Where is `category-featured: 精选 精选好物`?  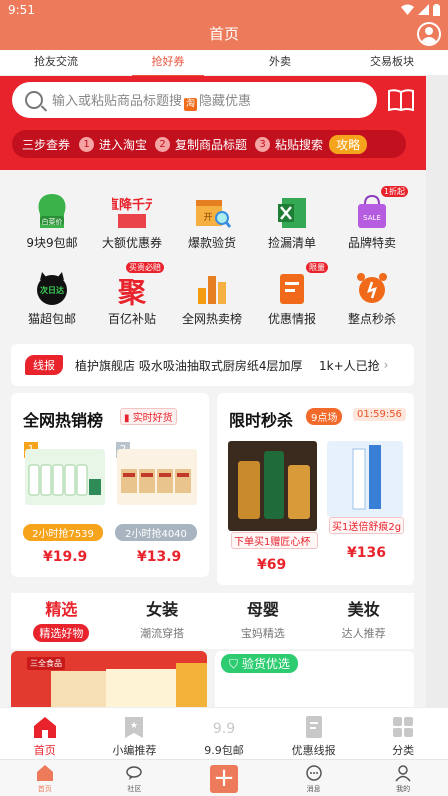 category-featured: 精选 精选好物 is located at coordinates (61, 621).